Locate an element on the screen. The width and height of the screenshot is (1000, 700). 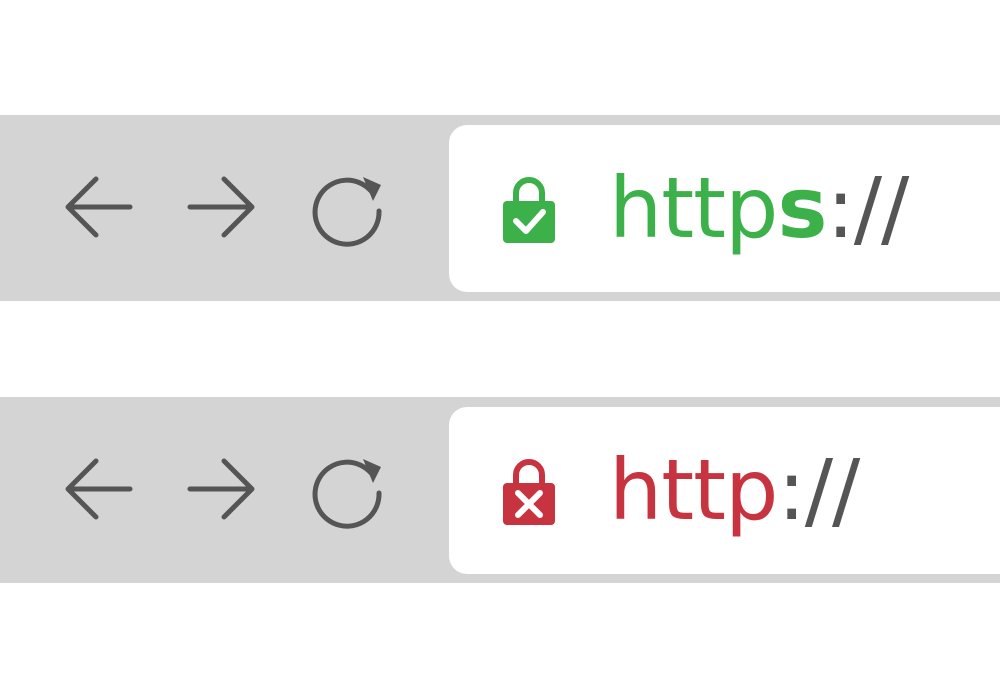
address-bar-insecure: http:// is located at coordinates (724, 490).